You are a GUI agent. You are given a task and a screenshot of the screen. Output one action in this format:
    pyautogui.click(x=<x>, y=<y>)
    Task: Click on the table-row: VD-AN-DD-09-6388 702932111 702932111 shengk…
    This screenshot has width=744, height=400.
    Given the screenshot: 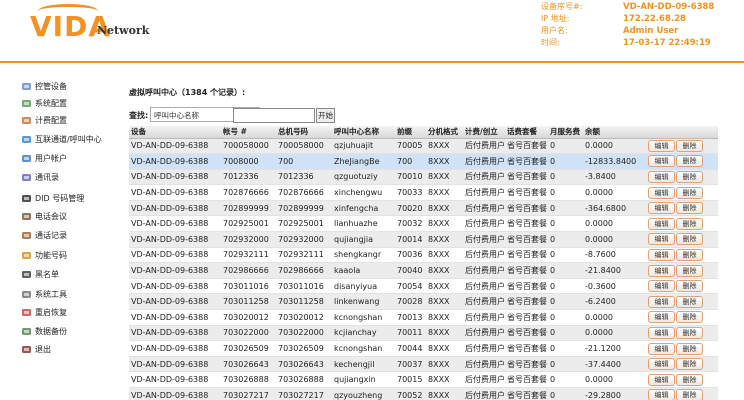 What is the action you would take?
    pyautogui.click(x=423, y=255)
    